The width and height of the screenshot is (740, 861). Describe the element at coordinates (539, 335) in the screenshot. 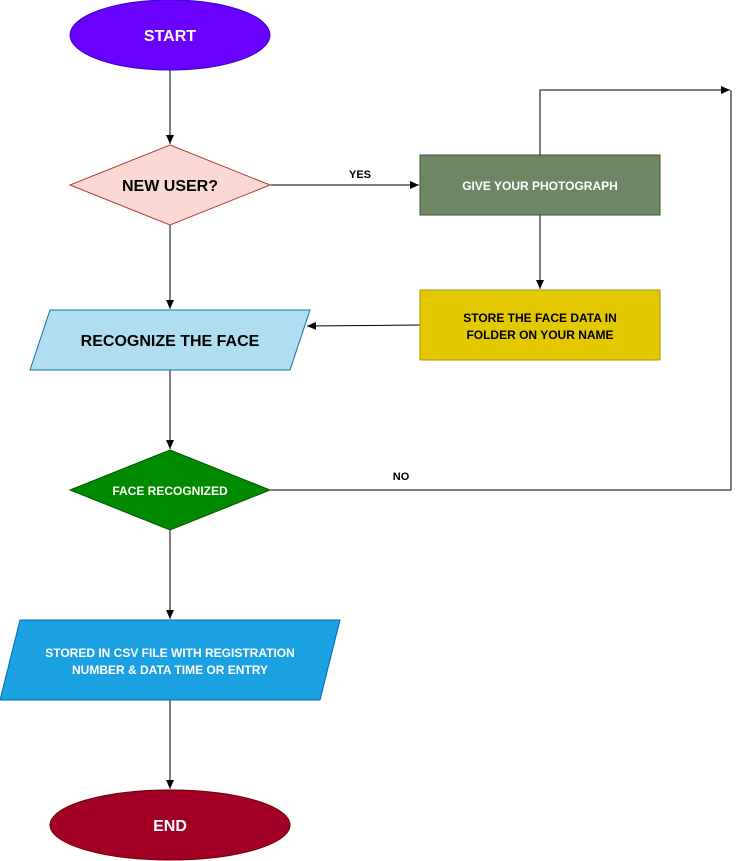

I see `store-face-label-line2: FOLDER ON YOUR NAME` at that location.